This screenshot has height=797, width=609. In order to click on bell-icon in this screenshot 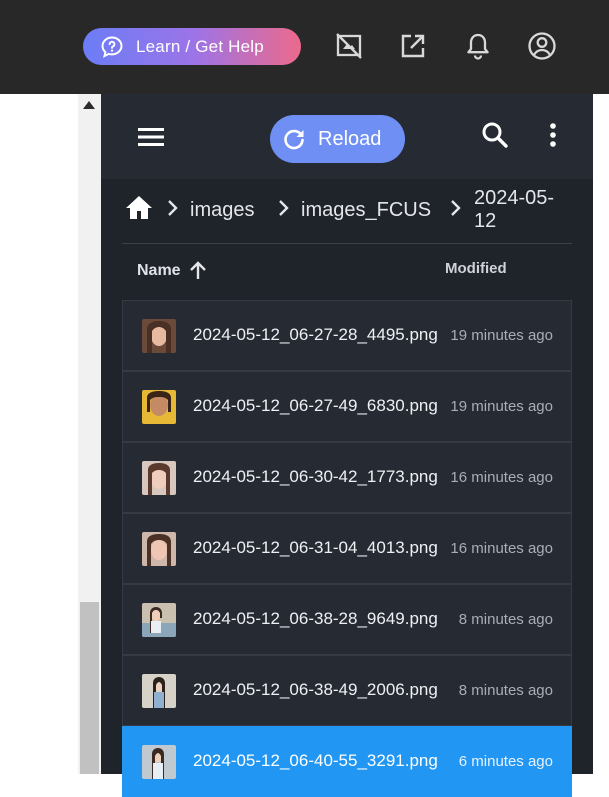, I will do `click(478, 46)`.